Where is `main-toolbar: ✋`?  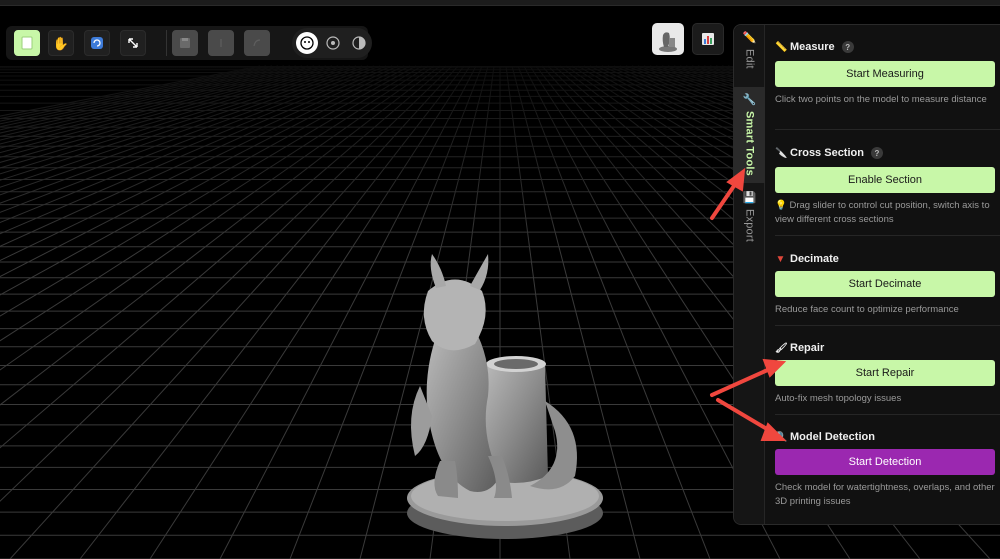
main-toolbar: ✋ is located at coordinates (189, 43).